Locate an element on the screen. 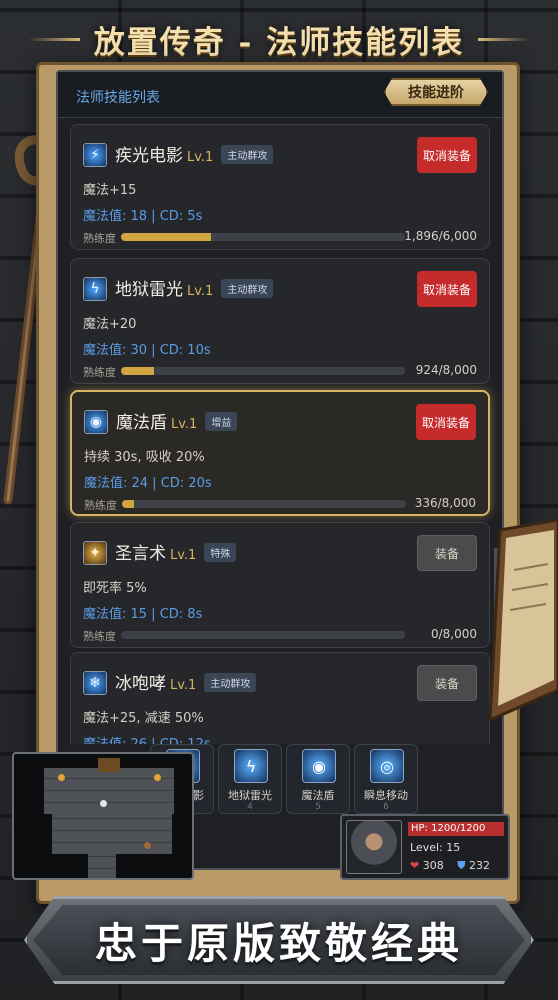  ice-roar-icon: ❄ is located at coordinates (95, 683).